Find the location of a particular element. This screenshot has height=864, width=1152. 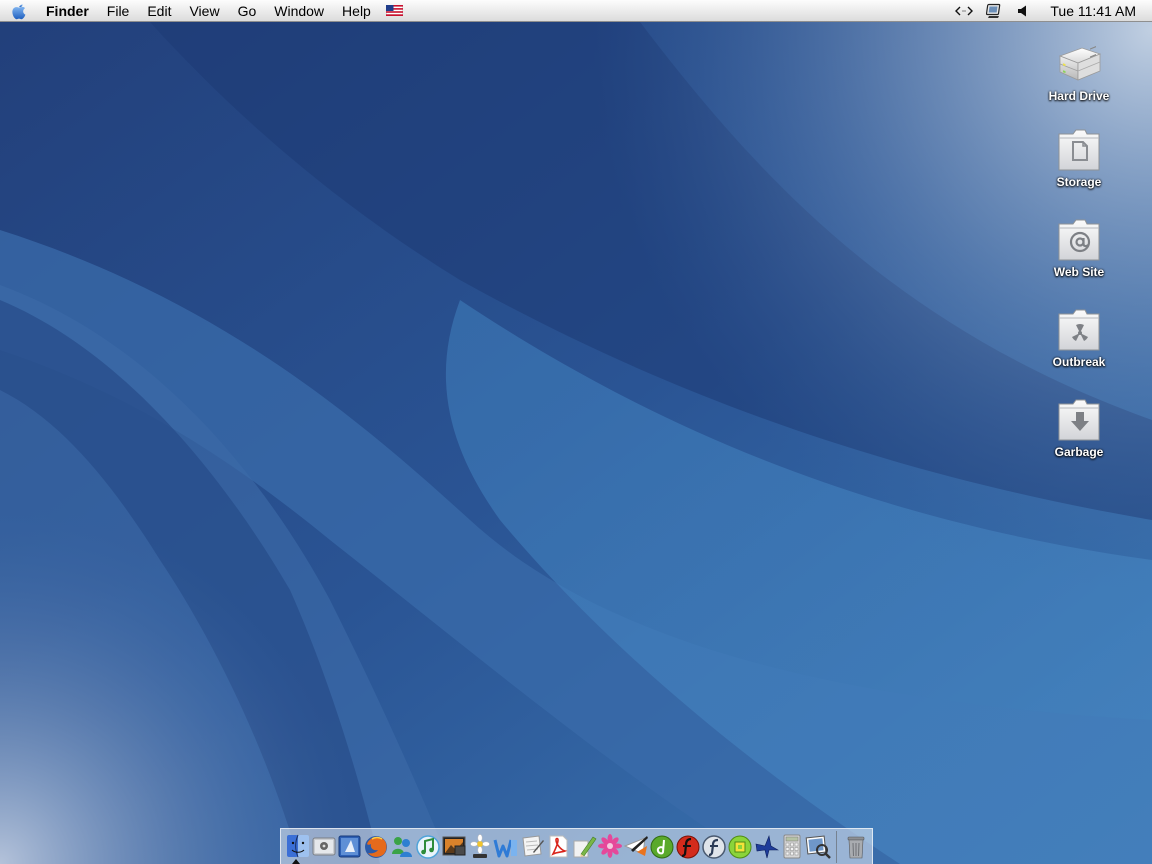

system-preferences-icon is located at coordinates (324, 846).